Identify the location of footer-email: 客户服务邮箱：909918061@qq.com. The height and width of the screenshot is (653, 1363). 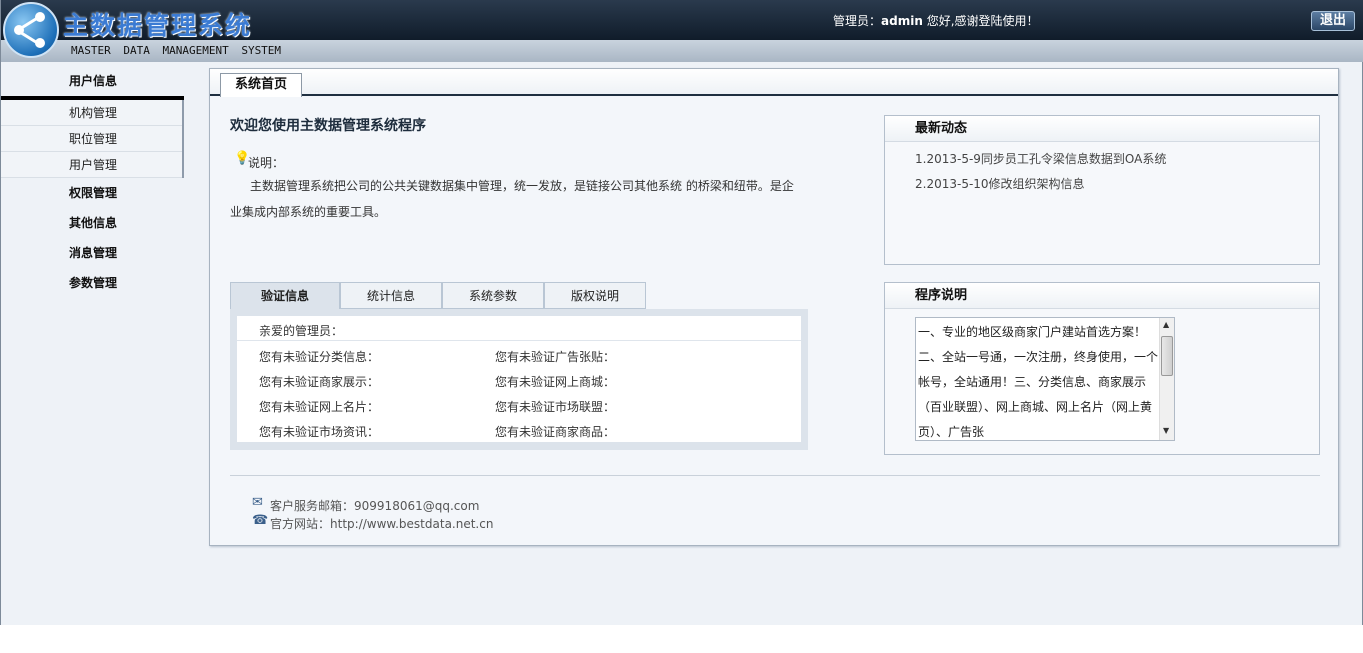
(374, 505).